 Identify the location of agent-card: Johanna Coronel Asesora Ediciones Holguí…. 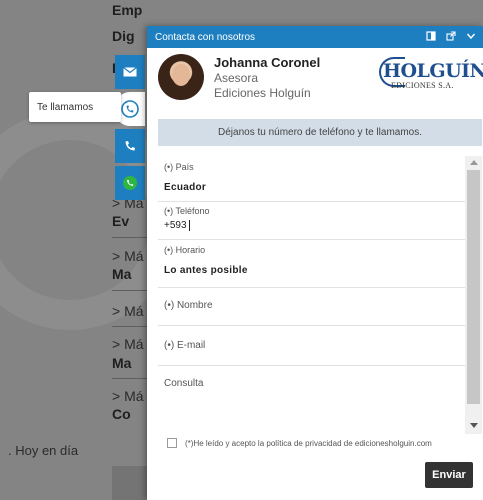
(315, 83).